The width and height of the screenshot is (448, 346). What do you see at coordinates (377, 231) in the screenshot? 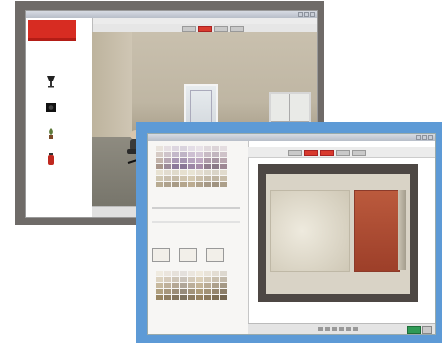
I see `wall-right-preview` at bounding box center [377, 231].